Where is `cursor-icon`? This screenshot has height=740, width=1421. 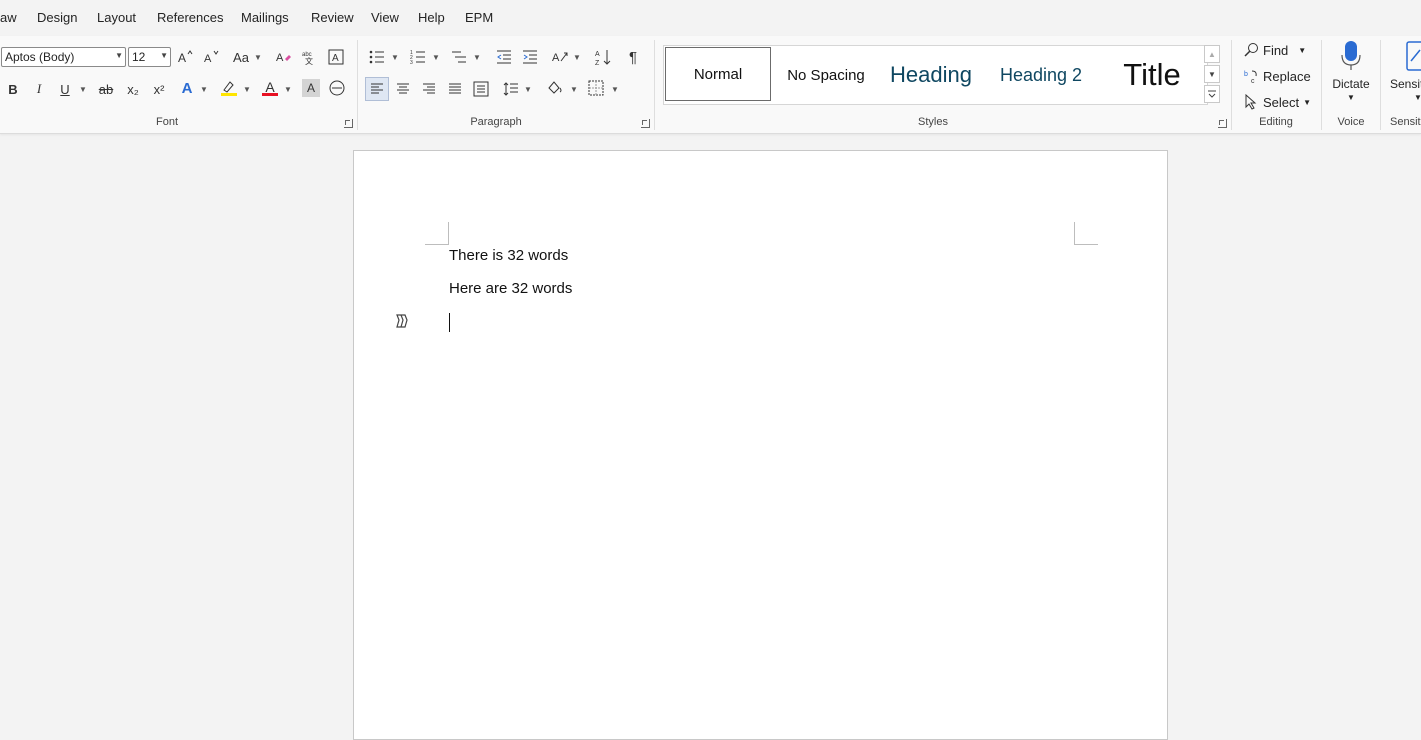 cursor-icon is located at coordinates (1251, 102).